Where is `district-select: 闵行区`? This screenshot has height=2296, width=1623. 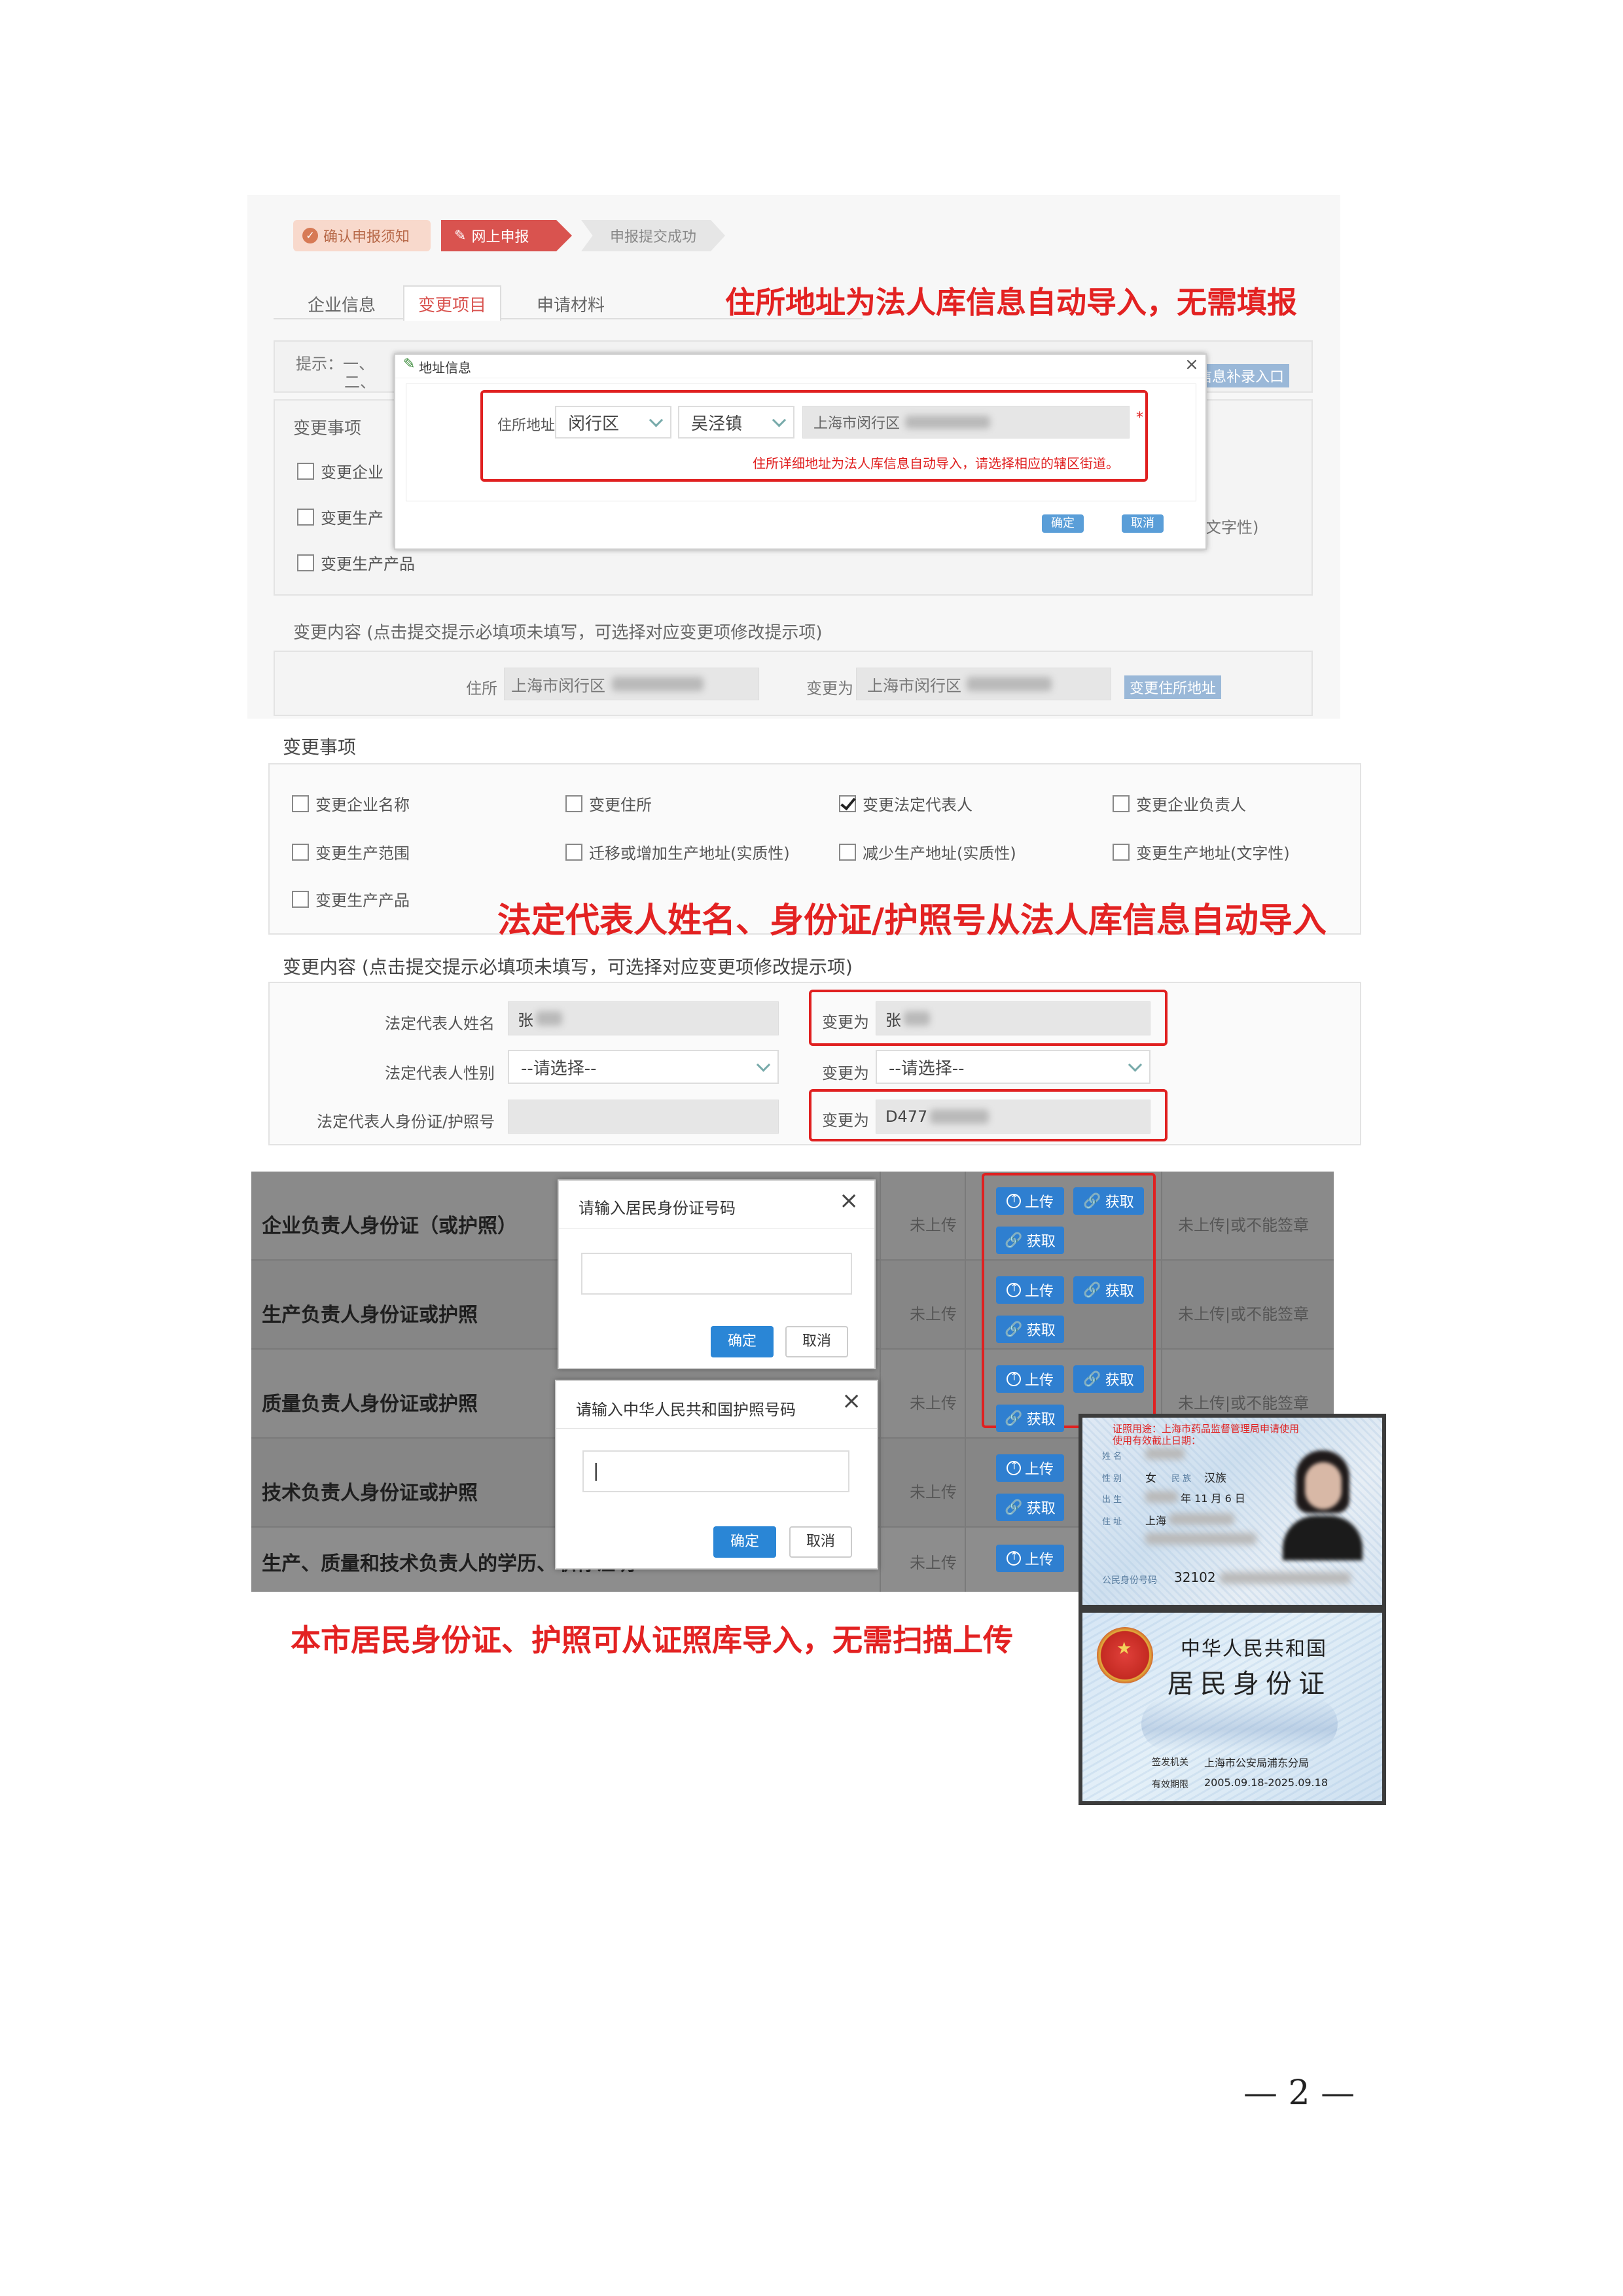
district-select: 闵行区 is located at coordinates (613, 422).